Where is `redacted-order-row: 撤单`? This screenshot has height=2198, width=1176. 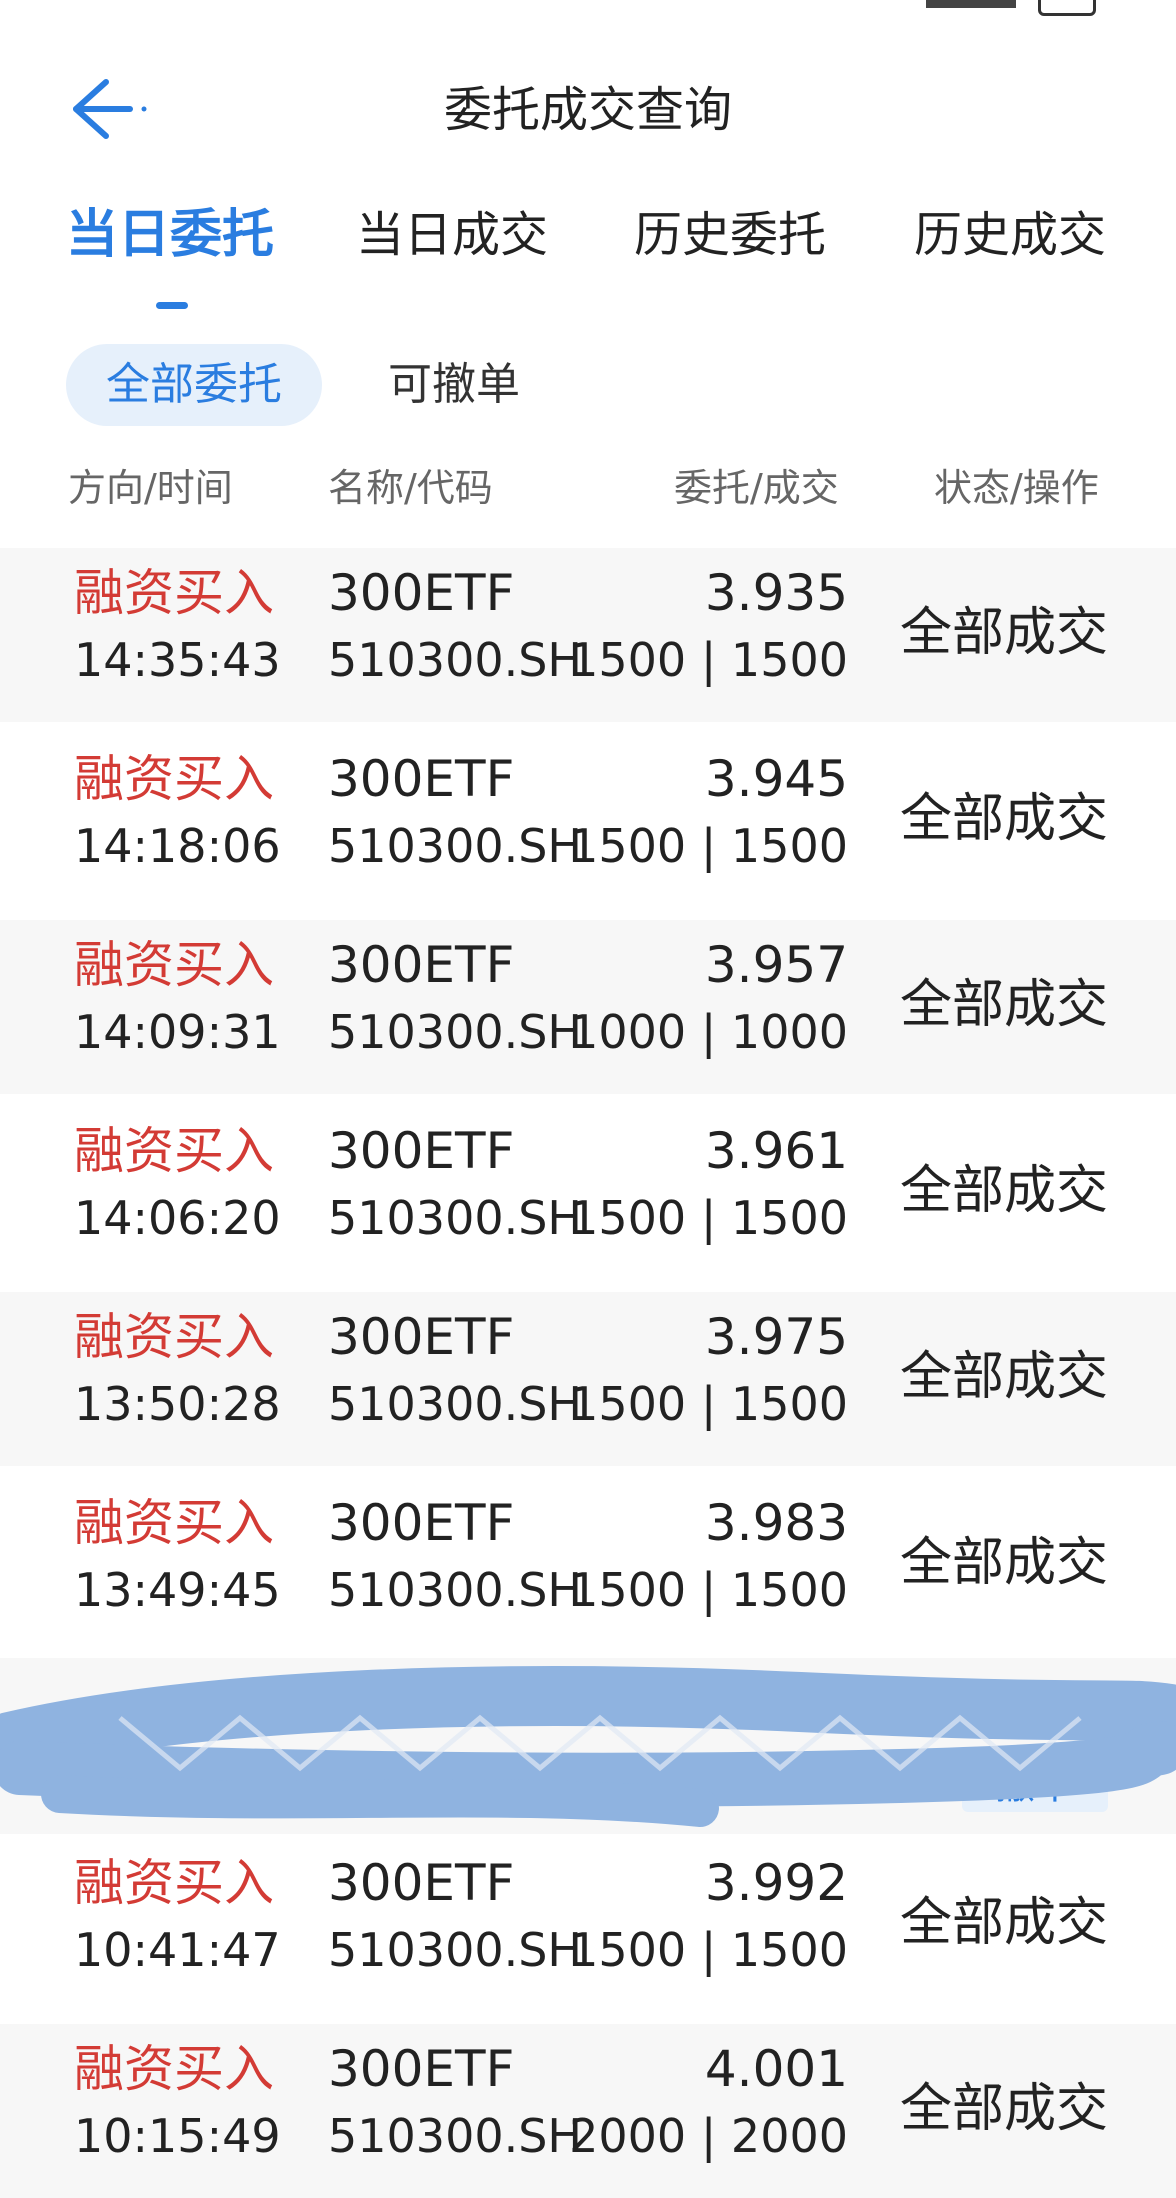
redacted-order-row: 撤单 is located at coordinates (588, 1746).